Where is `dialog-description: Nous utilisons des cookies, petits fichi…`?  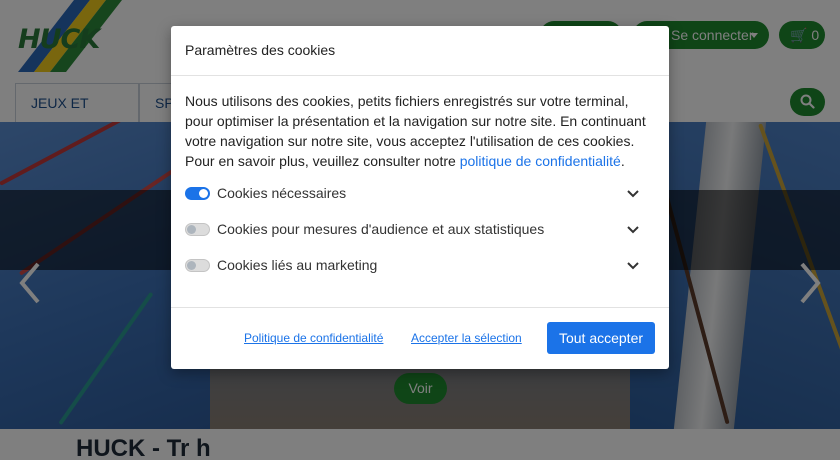 dialog-description: Nous utilisons des cookies, petits fichi… is located at coordinates (421, 131).